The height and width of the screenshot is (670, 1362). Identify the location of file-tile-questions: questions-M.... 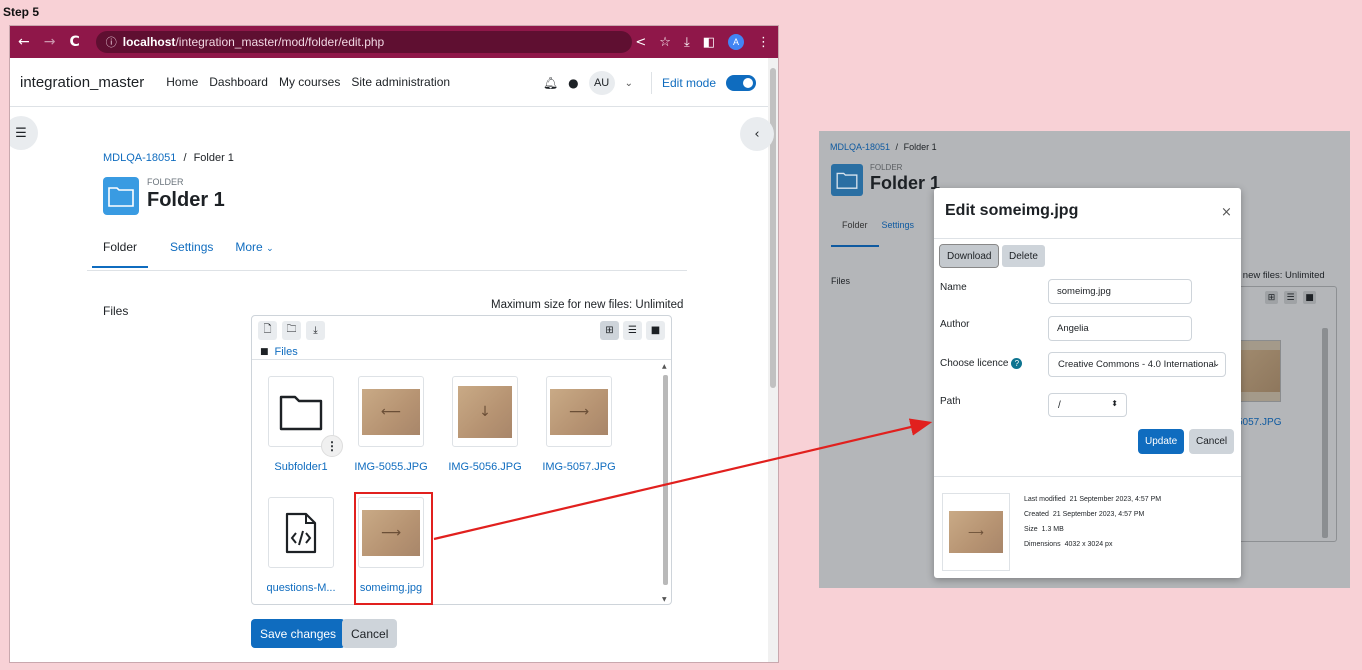
(301, 545).